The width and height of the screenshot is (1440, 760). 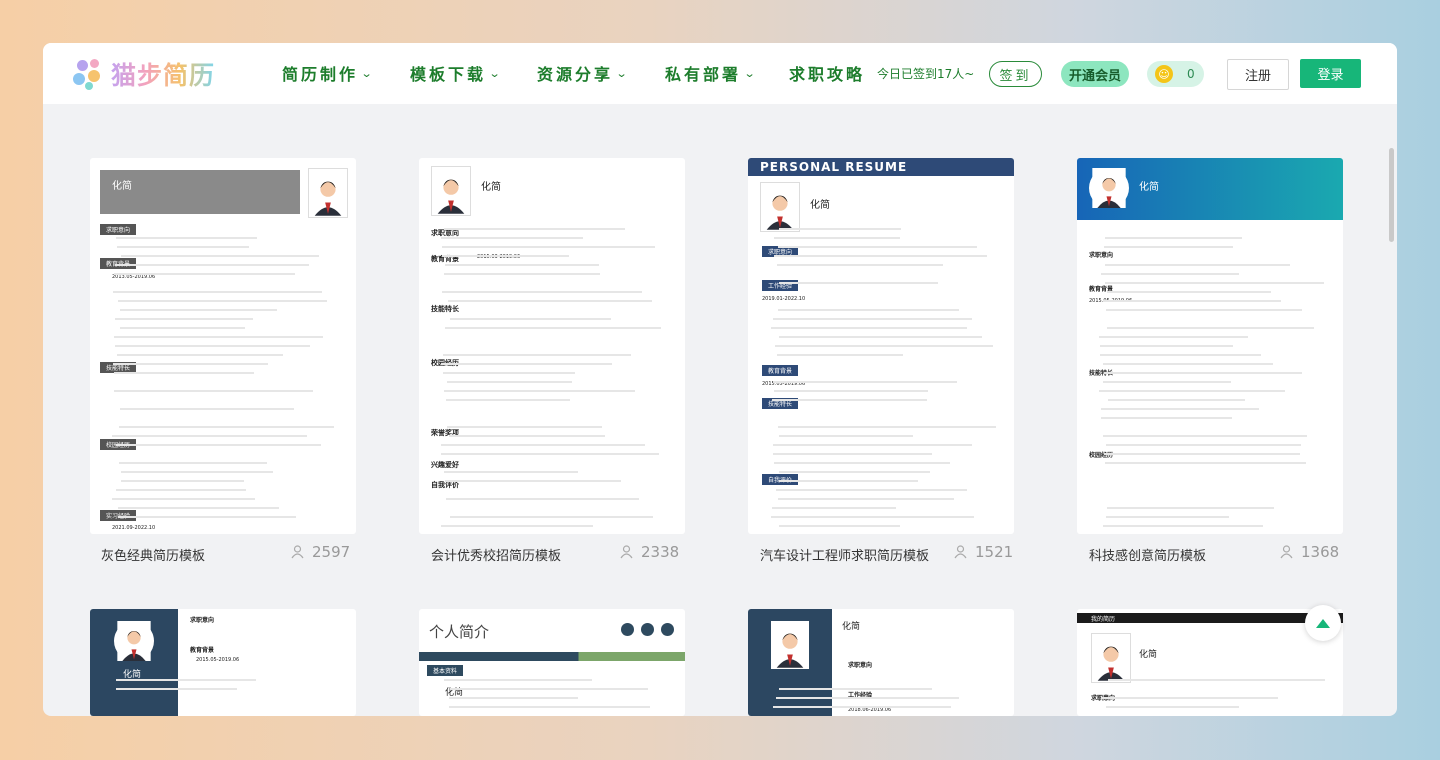 What do you see at coordinates (552, 656) in the screenshot?
I see `intro-stripe` at bounding box center [552, 656].